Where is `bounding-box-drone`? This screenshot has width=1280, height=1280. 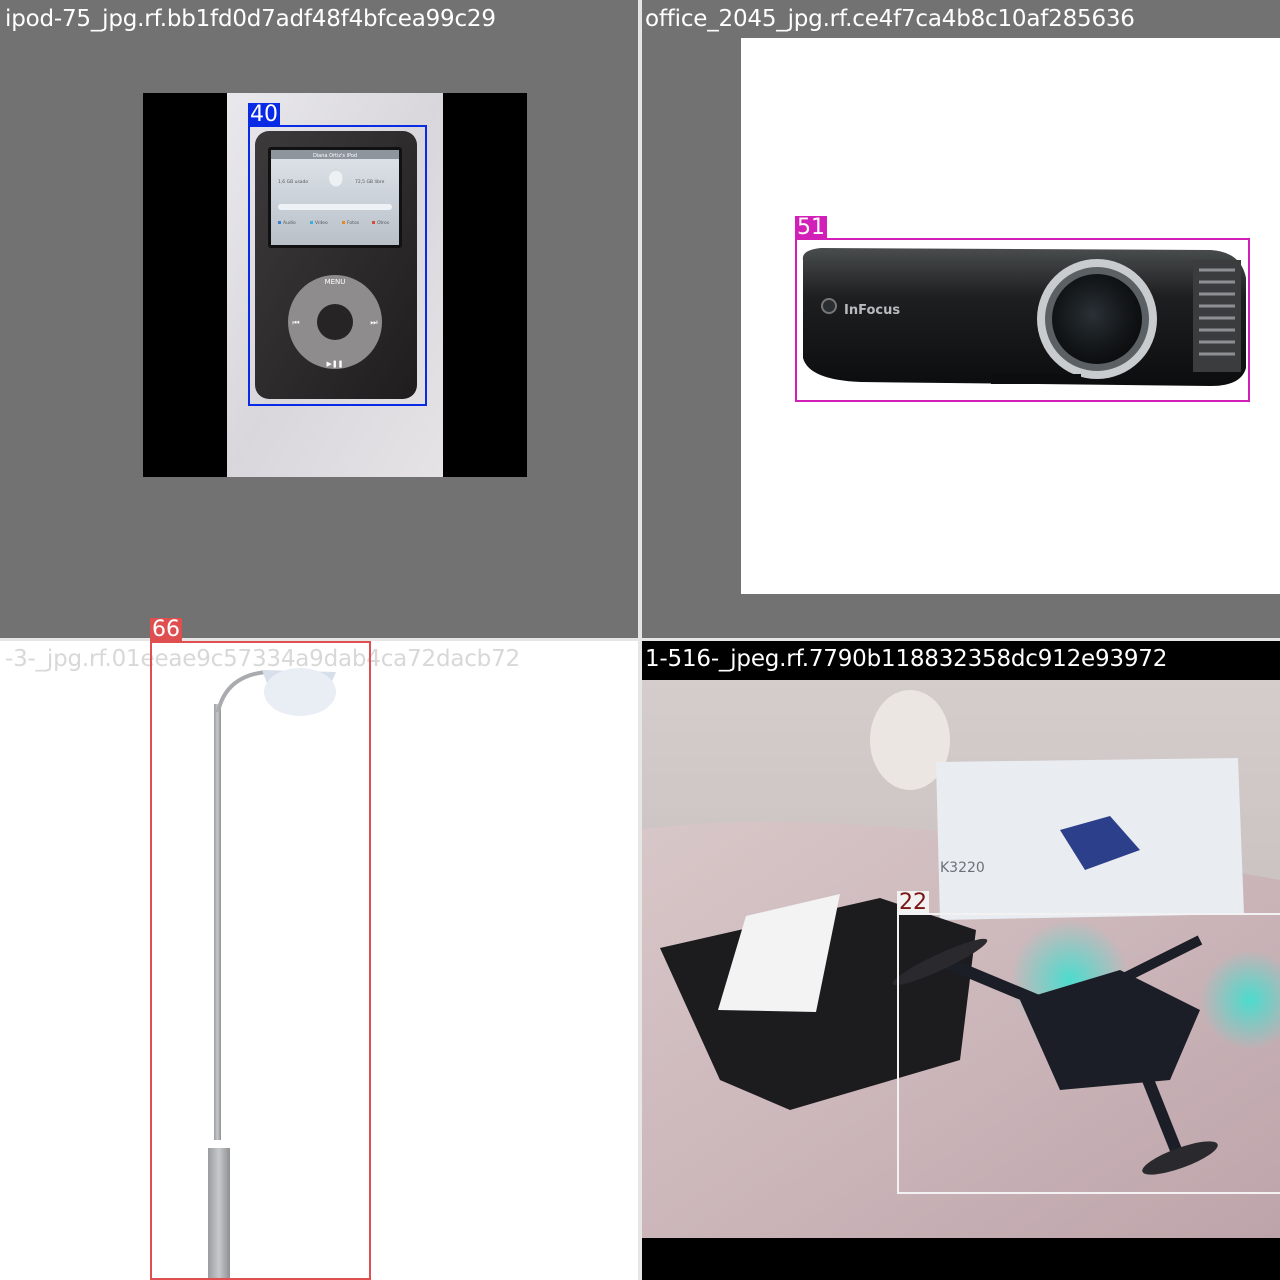
bounding-box-drone is located at coordinates (1088, 1053).